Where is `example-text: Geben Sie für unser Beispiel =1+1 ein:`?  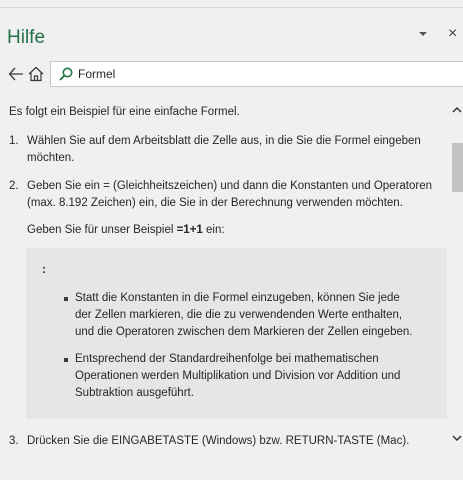
example-text: Geben Sie für unser Beispiel =1+1 ein: is located at coordinates (126, 230).